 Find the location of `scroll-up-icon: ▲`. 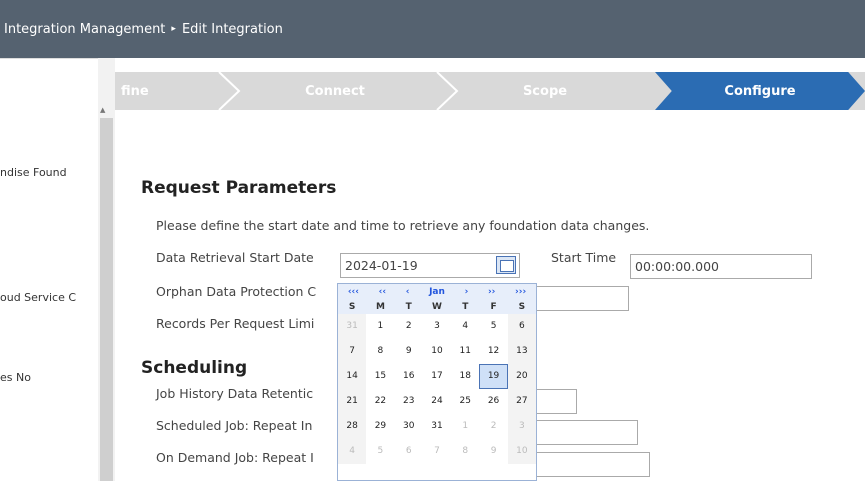

scroll-up-icon: ▲ is located at coordinates (102, 110).